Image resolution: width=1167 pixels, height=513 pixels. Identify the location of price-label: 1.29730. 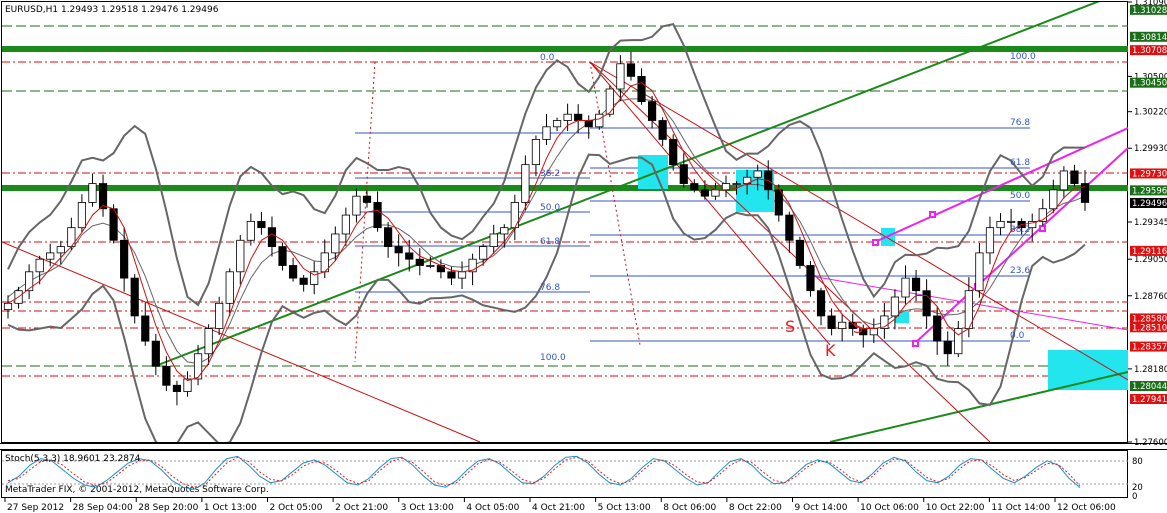
(1148, 173).